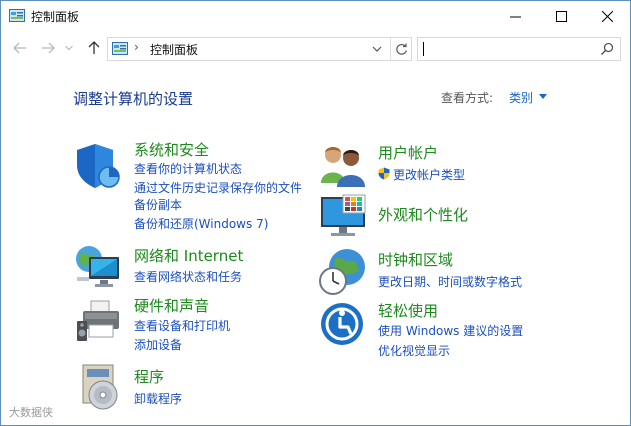 Image resolution: width=631 pixels, height=426 pixels. I want to click on minimize-icon, so click(515, 16).